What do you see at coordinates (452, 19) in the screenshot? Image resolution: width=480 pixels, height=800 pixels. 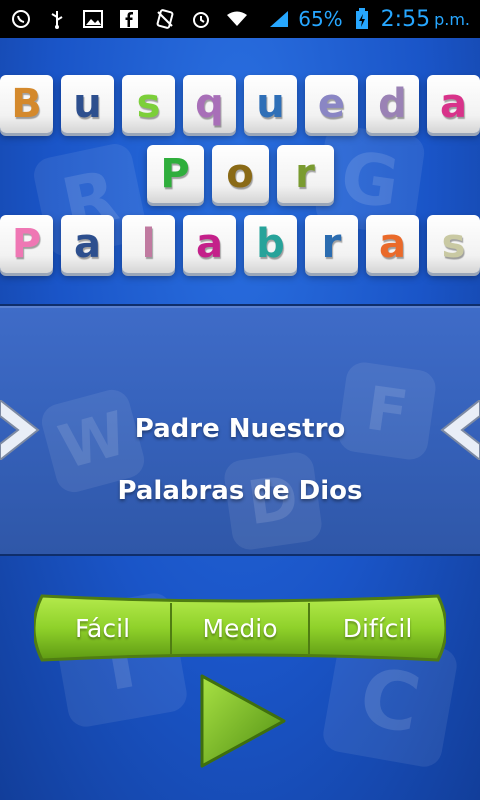 I see `clock-ampm: p.m.` at bounding box center [452, 19].